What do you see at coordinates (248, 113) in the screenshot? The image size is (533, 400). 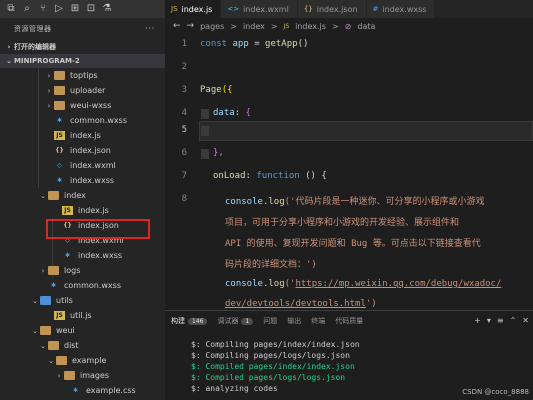 I see `code-token: {` at bounding box center [248, 113].